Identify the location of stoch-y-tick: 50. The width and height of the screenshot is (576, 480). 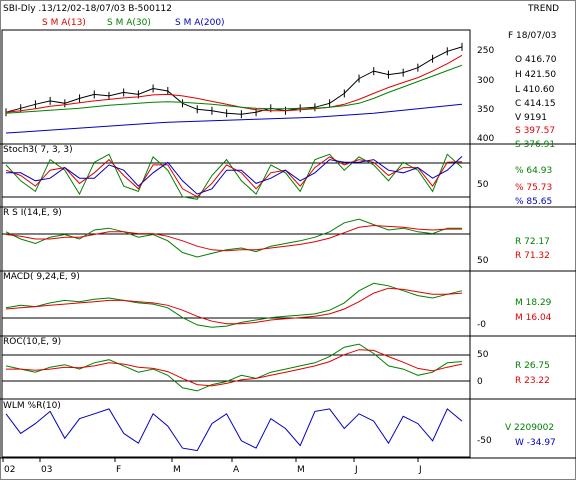
(483, 185).